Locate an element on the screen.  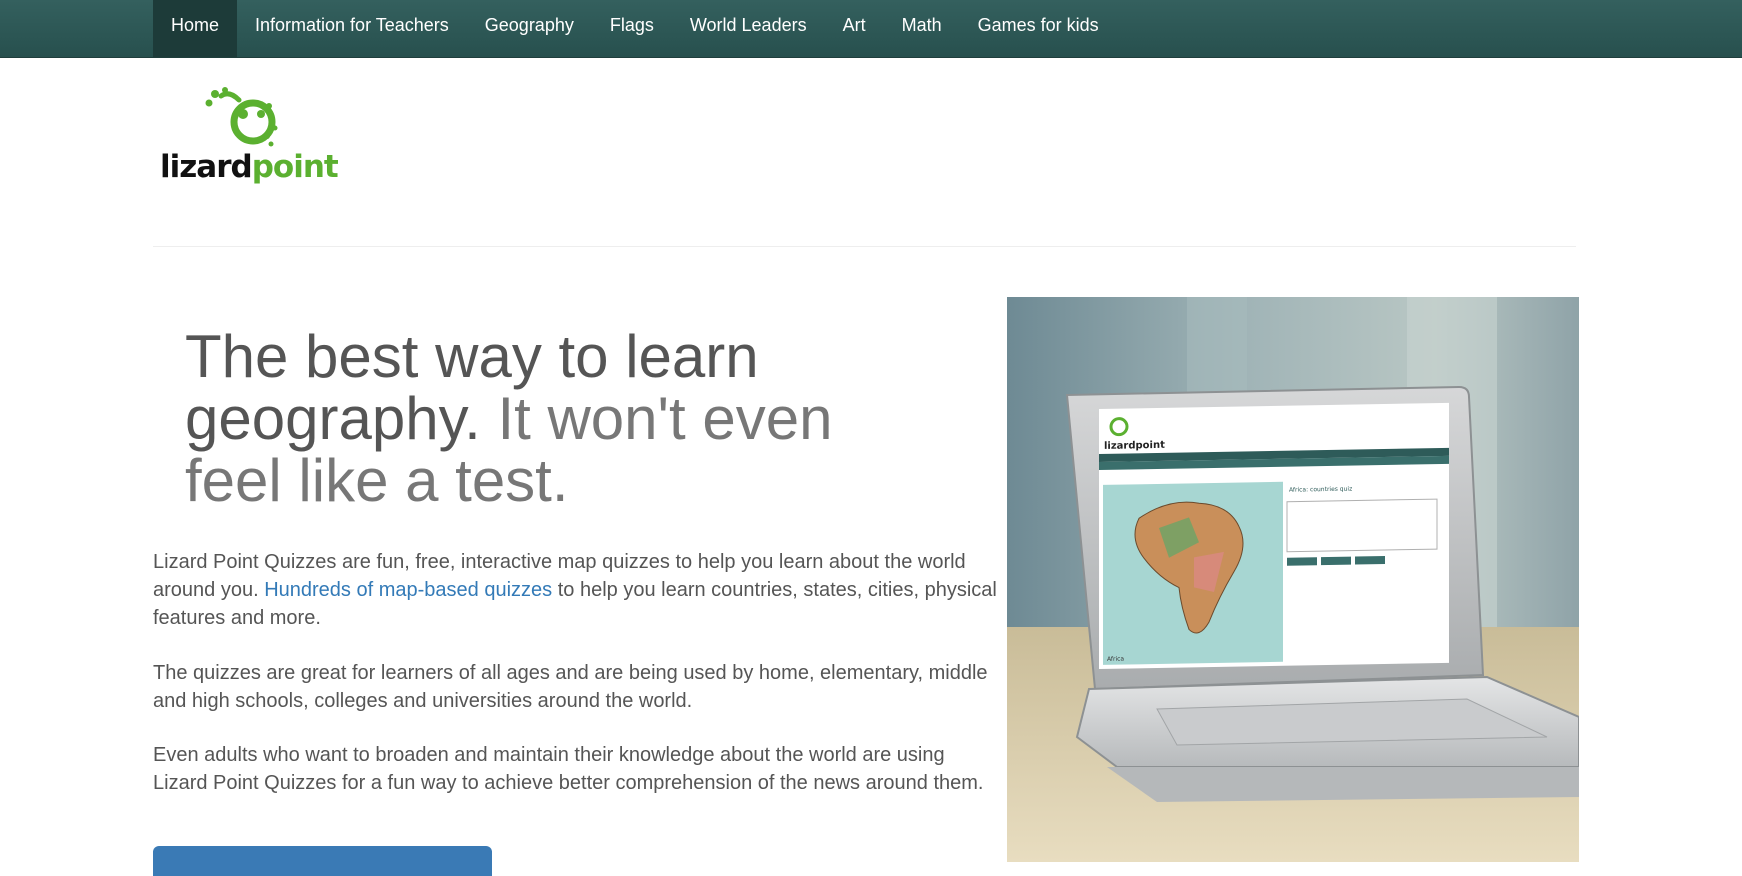
nav-item-math: Math is located at coordinates (922, 28).